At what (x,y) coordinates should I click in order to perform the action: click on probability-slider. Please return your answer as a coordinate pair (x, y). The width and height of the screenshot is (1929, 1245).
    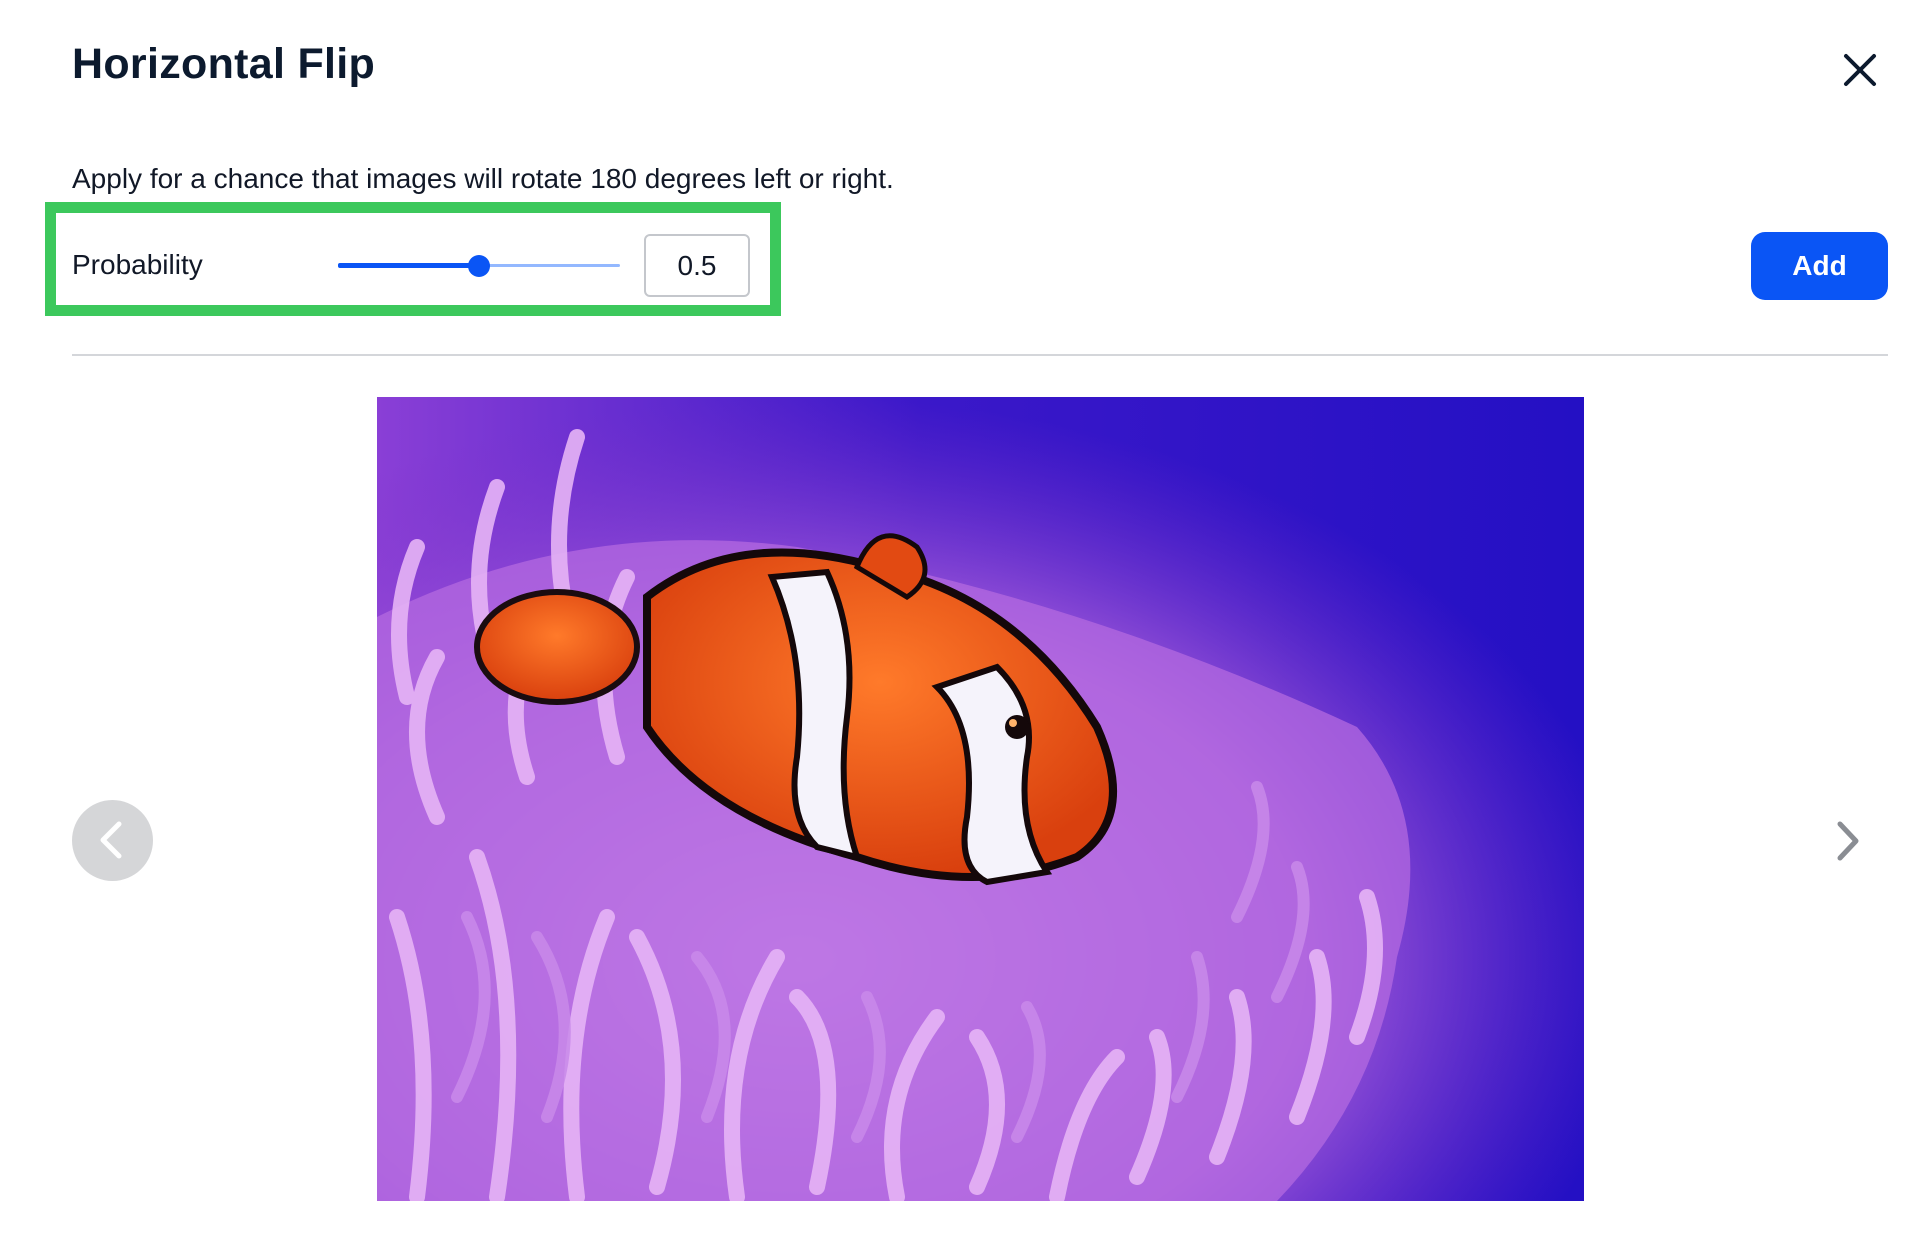
    Looking at the image, I should click on (479, 266).